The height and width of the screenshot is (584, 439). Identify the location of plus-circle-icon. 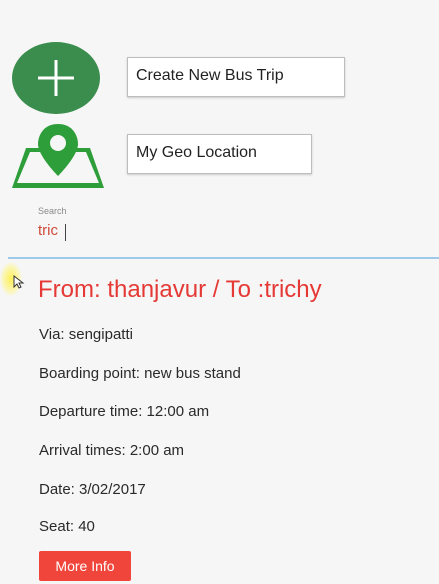
(56, 78).